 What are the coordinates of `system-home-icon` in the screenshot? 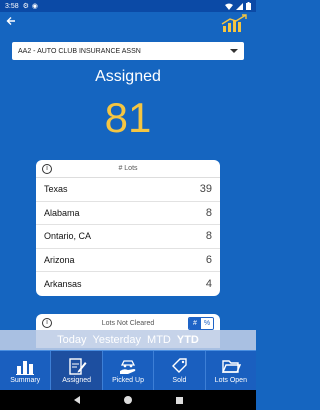 It's located at (127, 400).